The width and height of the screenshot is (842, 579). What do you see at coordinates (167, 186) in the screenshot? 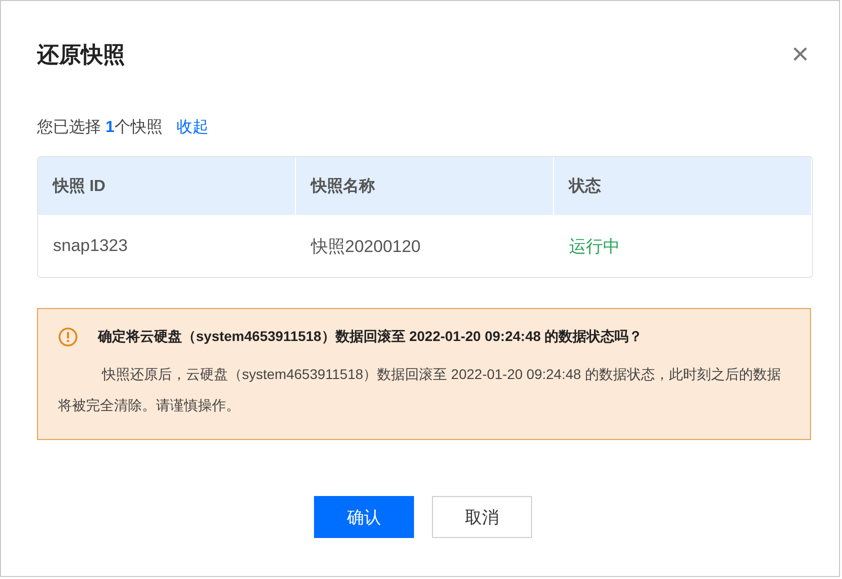
I see `column-header: 快照 ID` at bounding box center [167, 186].